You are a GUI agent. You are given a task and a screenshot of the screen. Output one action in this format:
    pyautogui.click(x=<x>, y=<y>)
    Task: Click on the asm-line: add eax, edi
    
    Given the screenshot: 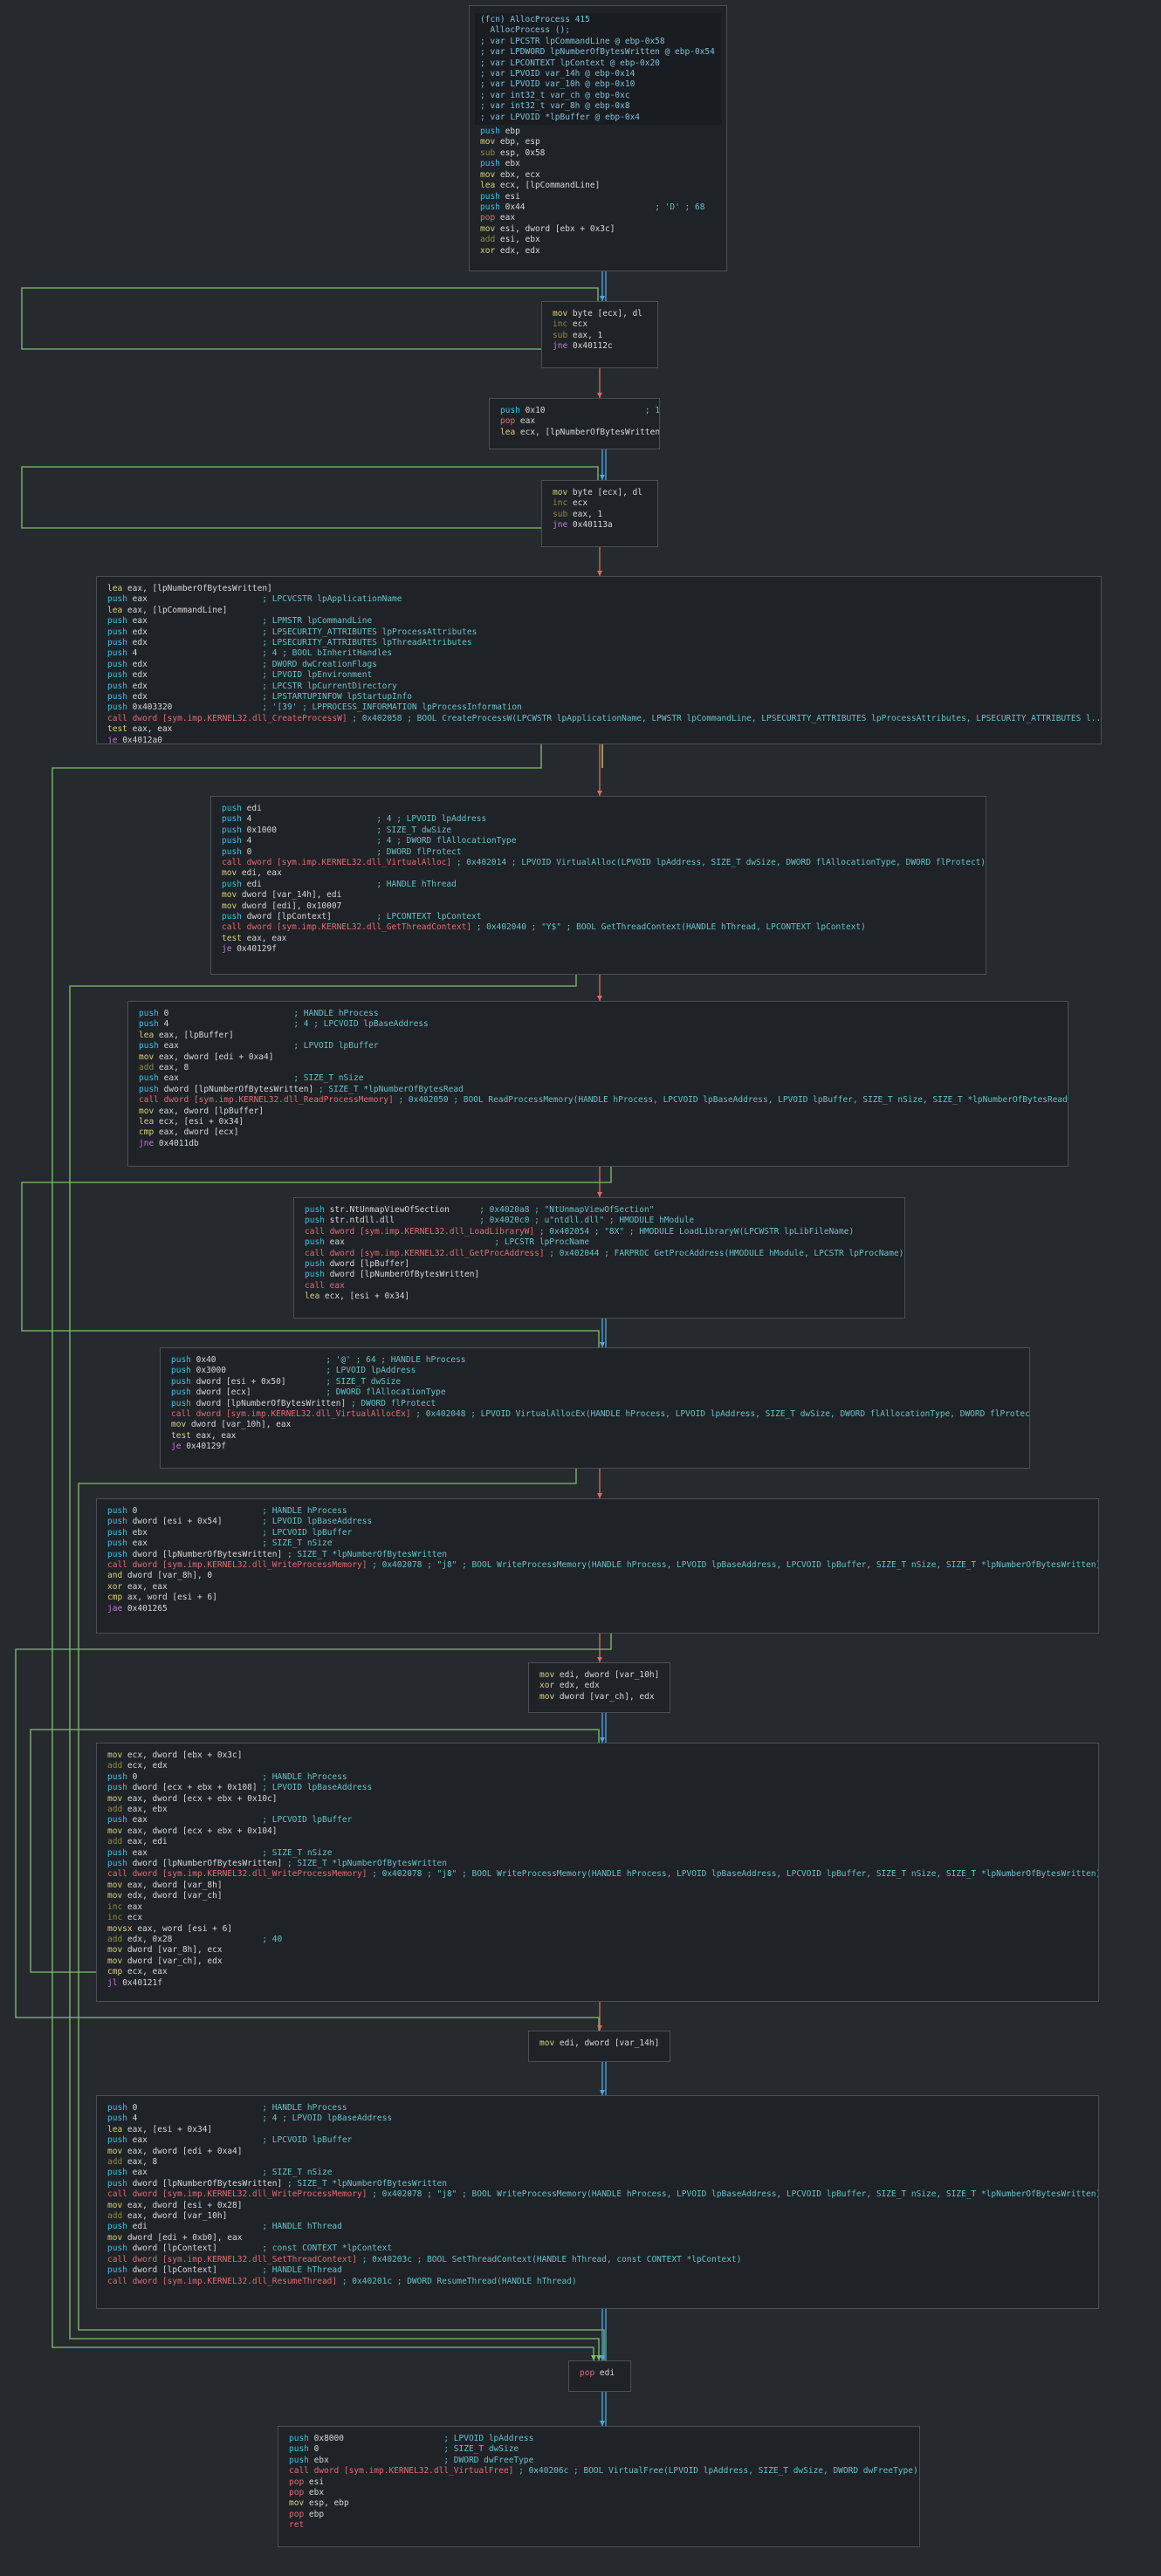 What is the action you would take?
    pyautogui.click(x=597, y=1842)
    